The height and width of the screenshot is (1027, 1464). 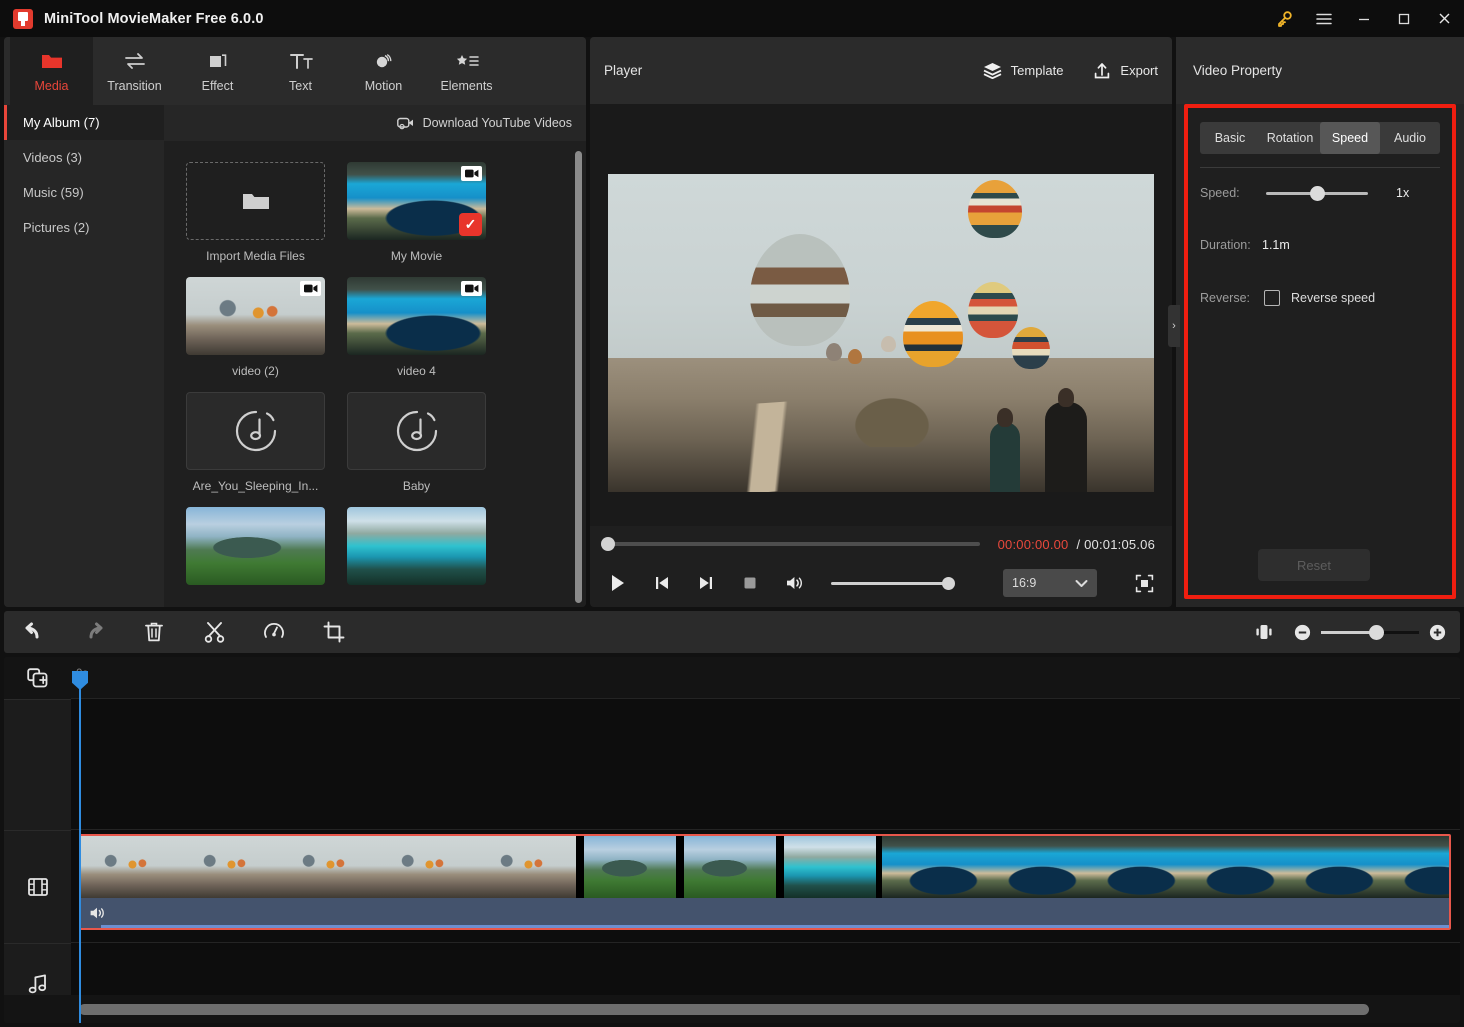 I want to click on clip-audio-strip, so click(x=765, y=913).